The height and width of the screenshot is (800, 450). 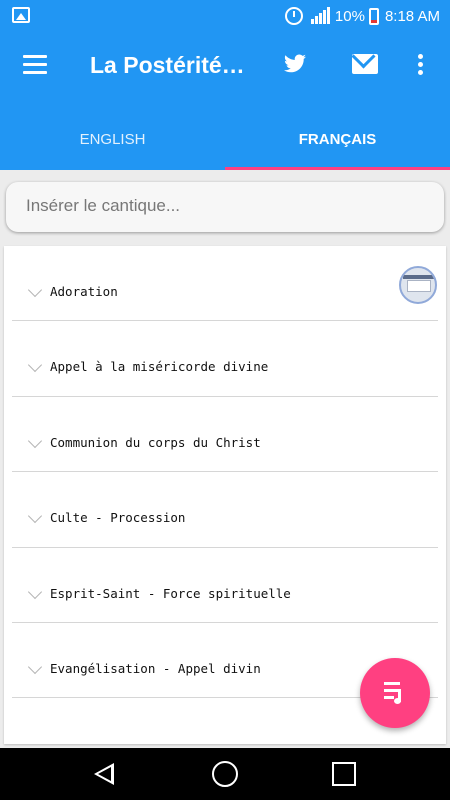 I want to click on list-item-label: Evangélisation - Appel divin, so click(x=155, y=668).